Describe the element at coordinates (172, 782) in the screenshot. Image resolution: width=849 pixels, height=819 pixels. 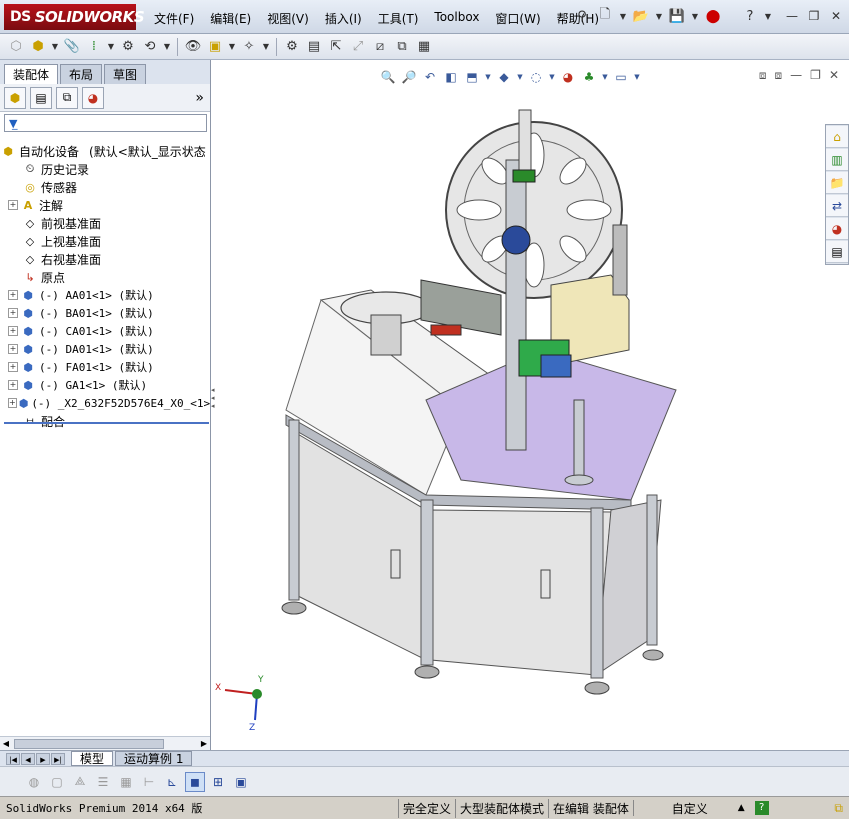
I see `chart-icon: ⊾` at that location.